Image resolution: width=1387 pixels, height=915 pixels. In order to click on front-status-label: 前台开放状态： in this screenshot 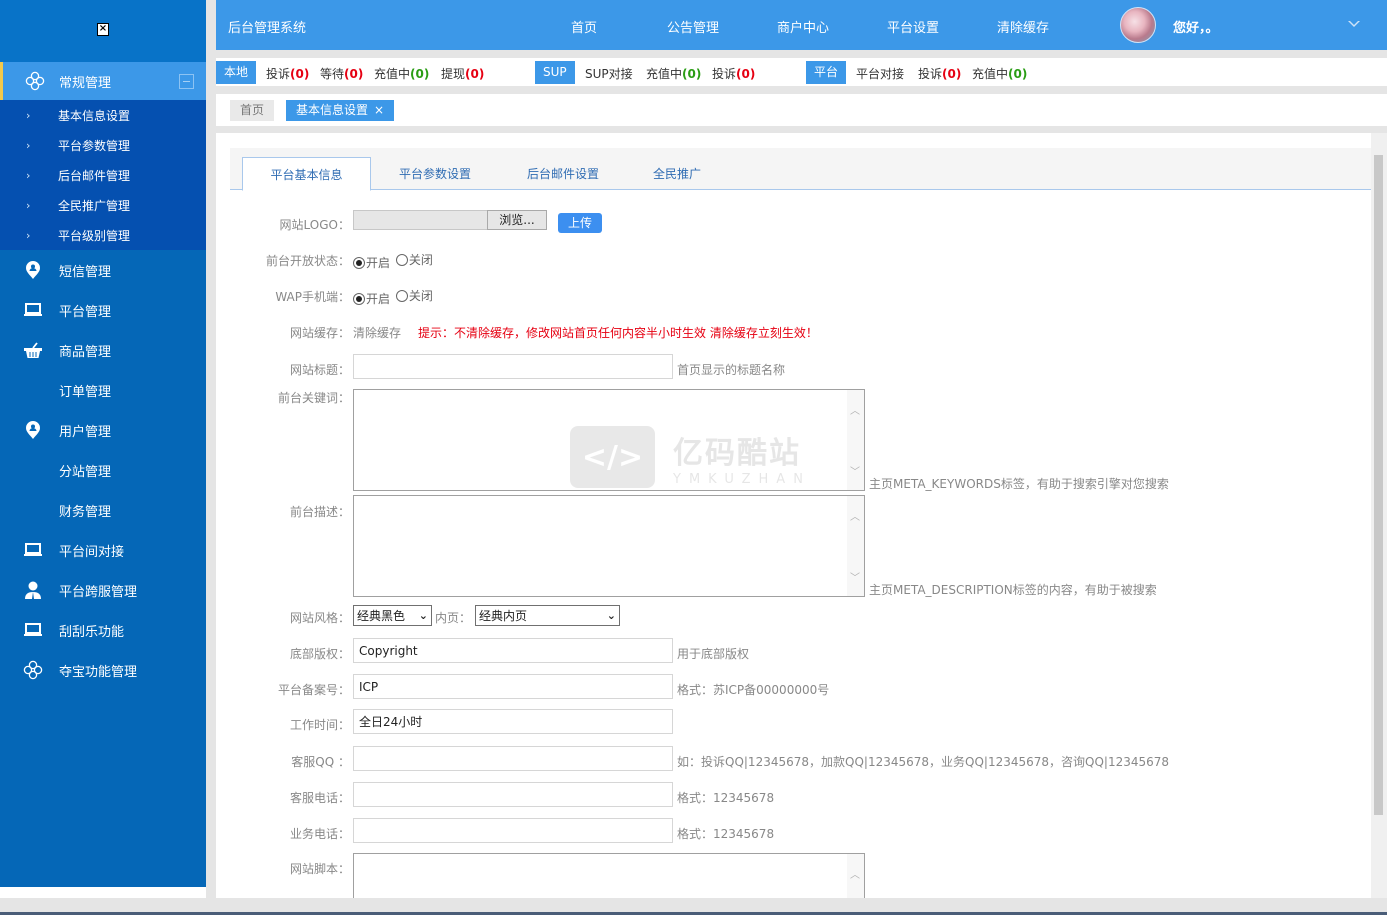, I will do `click(307, 261)`.